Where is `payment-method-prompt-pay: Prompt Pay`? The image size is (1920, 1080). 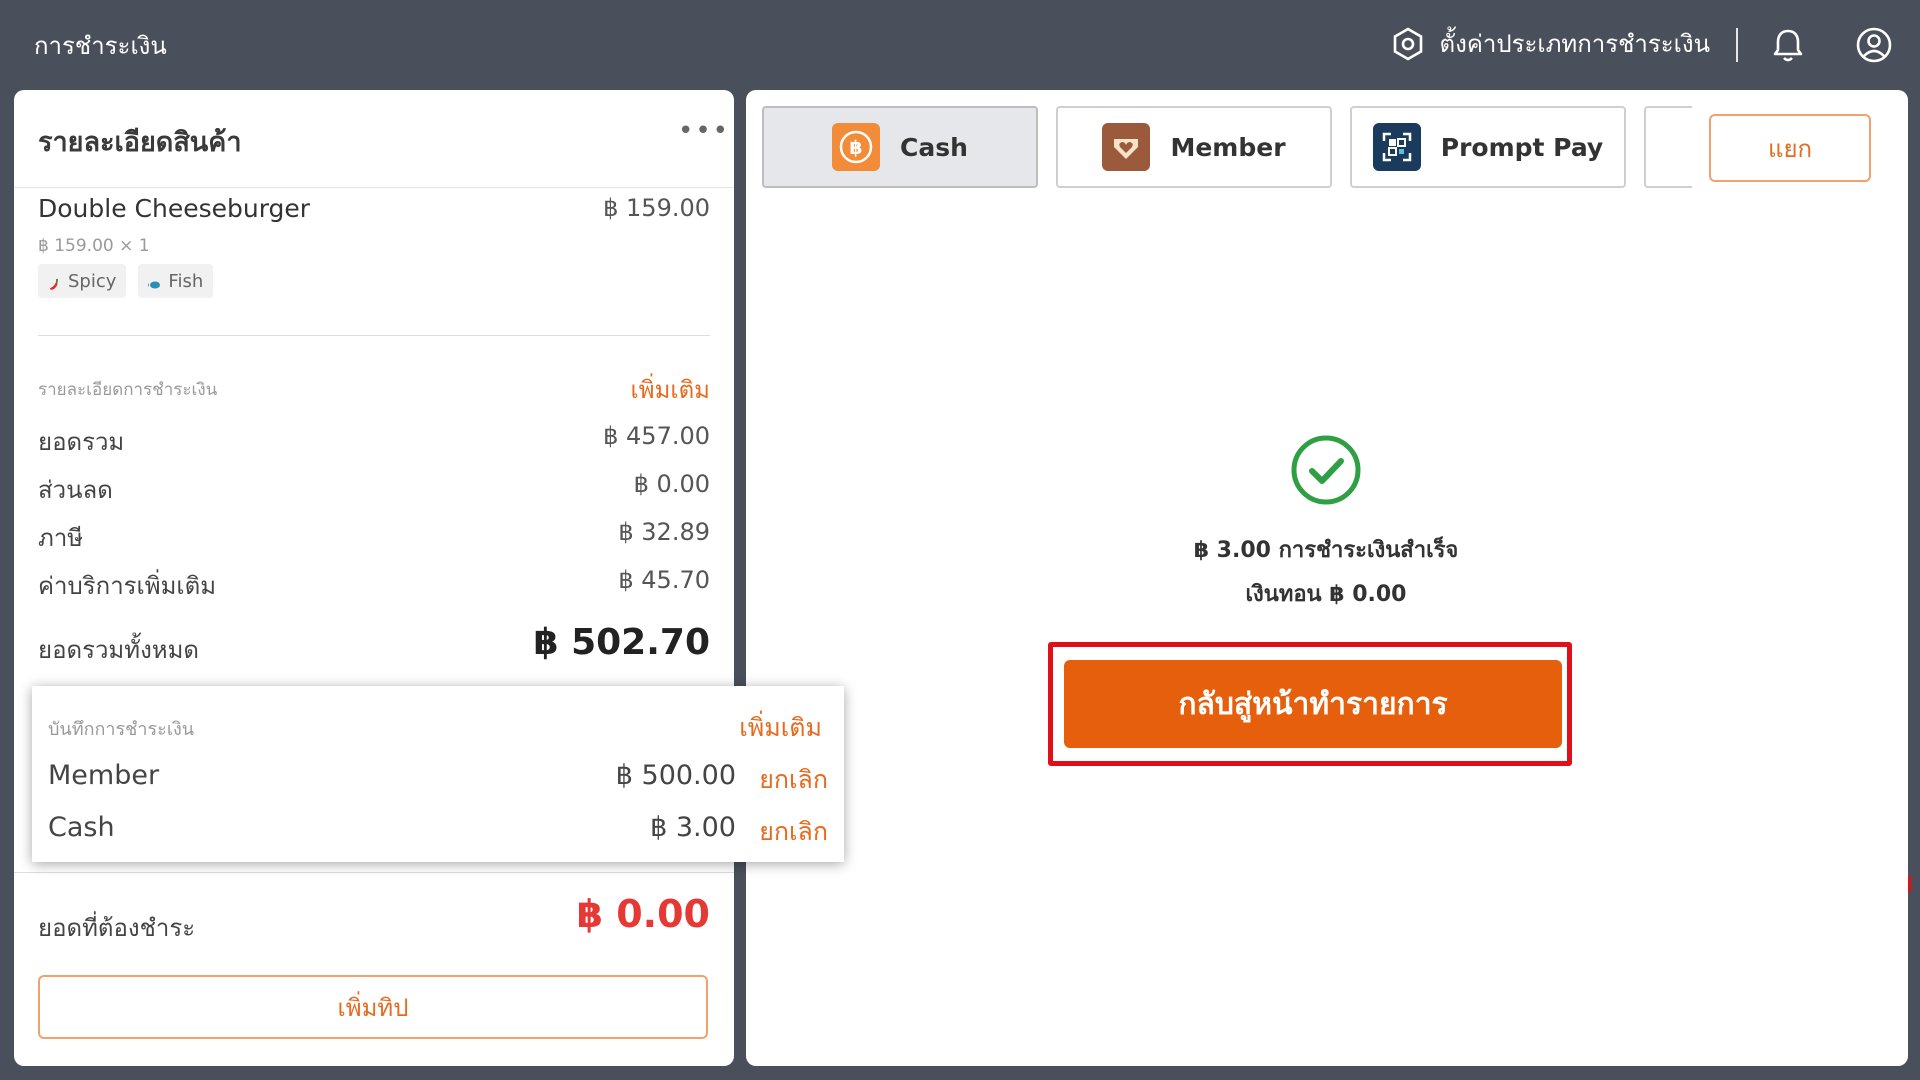 payment-method-prompt-pay: Prompt Pay is located at coordinates (1488, 147).